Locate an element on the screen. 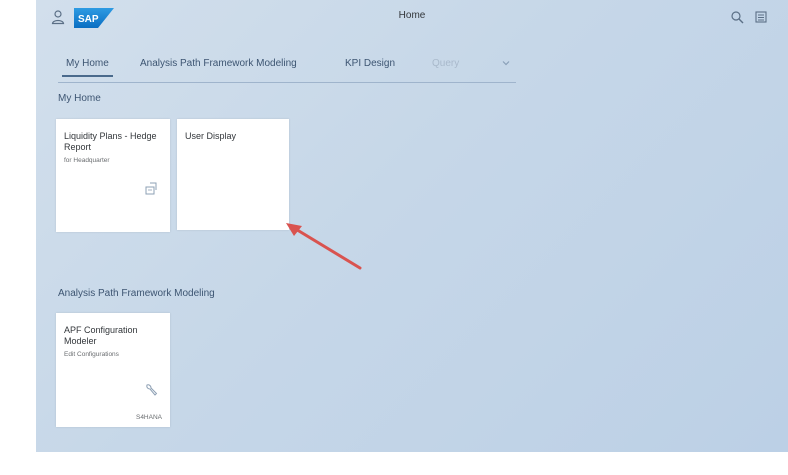 The width and height of the screenshot is (788, 475). shell-title: Home is located at coordinates (412, 15).